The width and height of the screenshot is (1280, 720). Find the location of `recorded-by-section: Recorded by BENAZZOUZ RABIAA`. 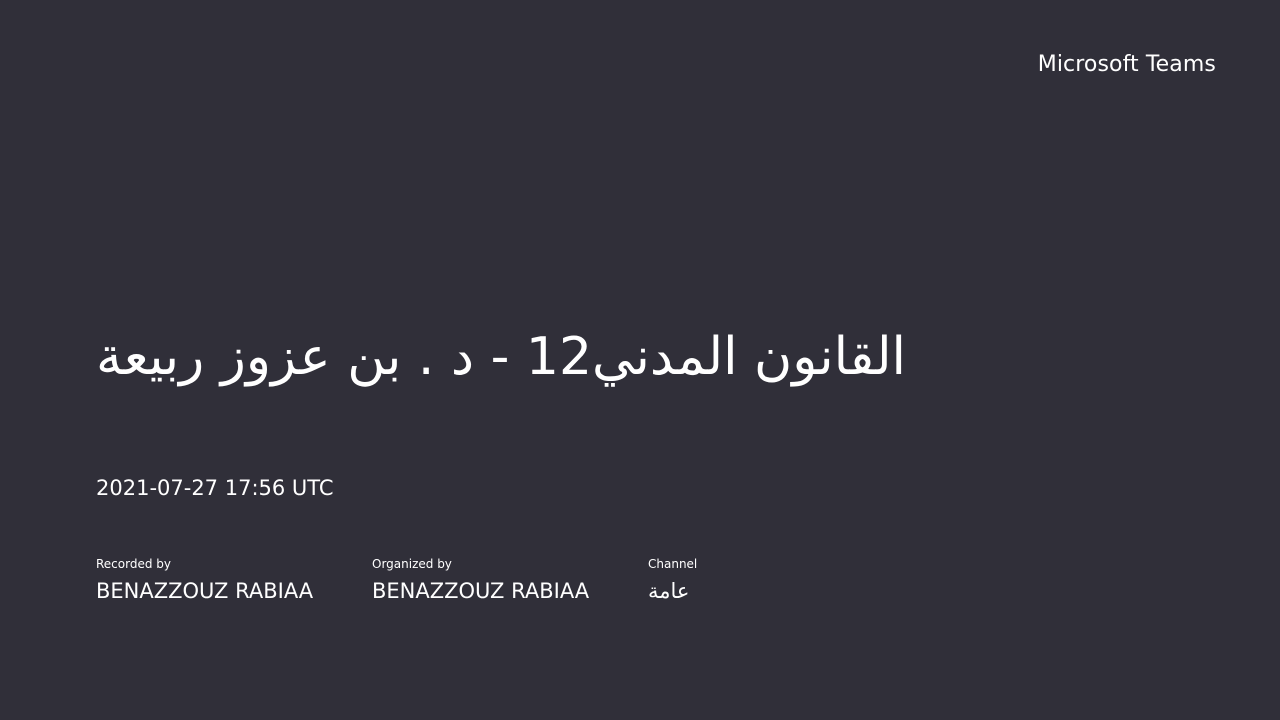

recorded-by-section: Recorded by BENAZZOUZ RABIAA is located at coordinates (234, 581).